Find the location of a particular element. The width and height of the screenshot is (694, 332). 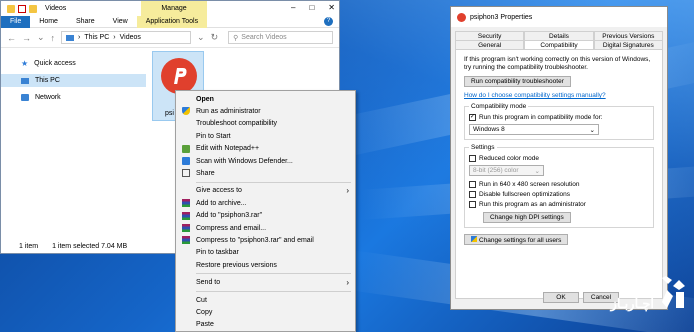

menu-item-label: Send to is located at coordinates (208, 283).